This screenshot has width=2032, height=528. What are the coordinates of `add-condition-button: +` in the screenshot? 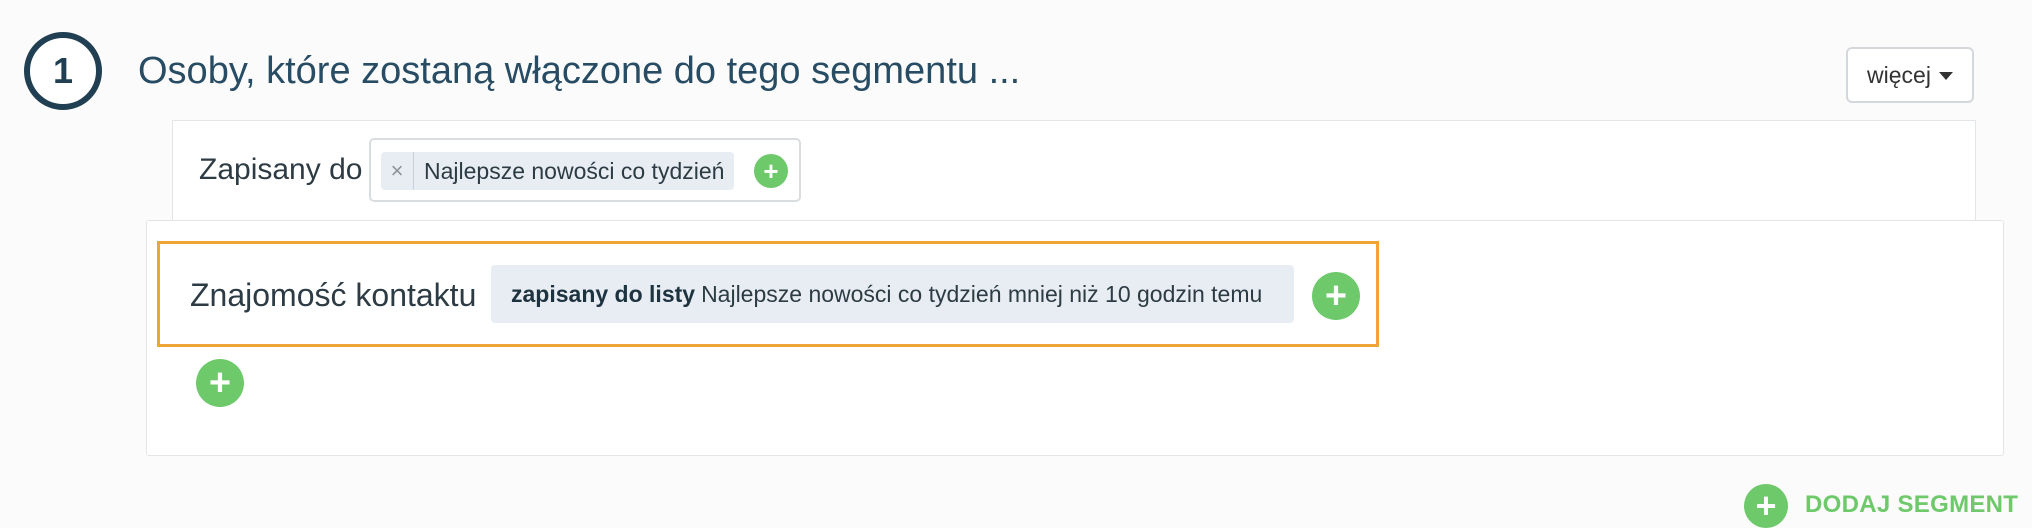 It's located at (1336, 296).